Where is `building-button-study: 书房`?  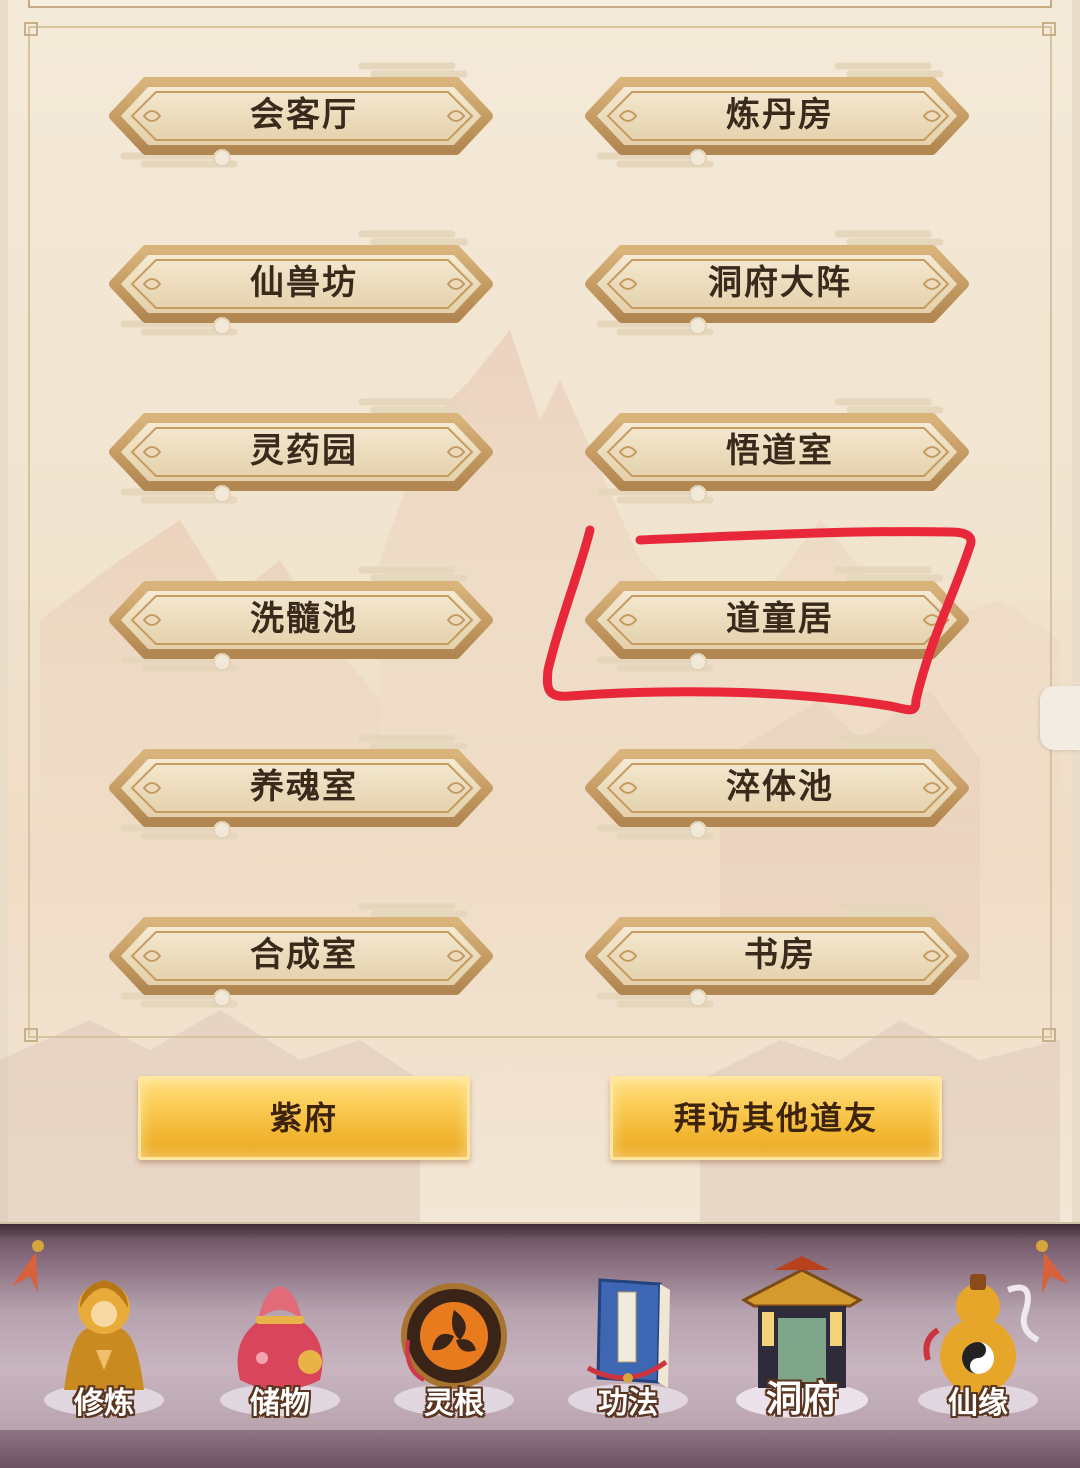 building-button-study: 书房 is located at coordinates (780, 957).